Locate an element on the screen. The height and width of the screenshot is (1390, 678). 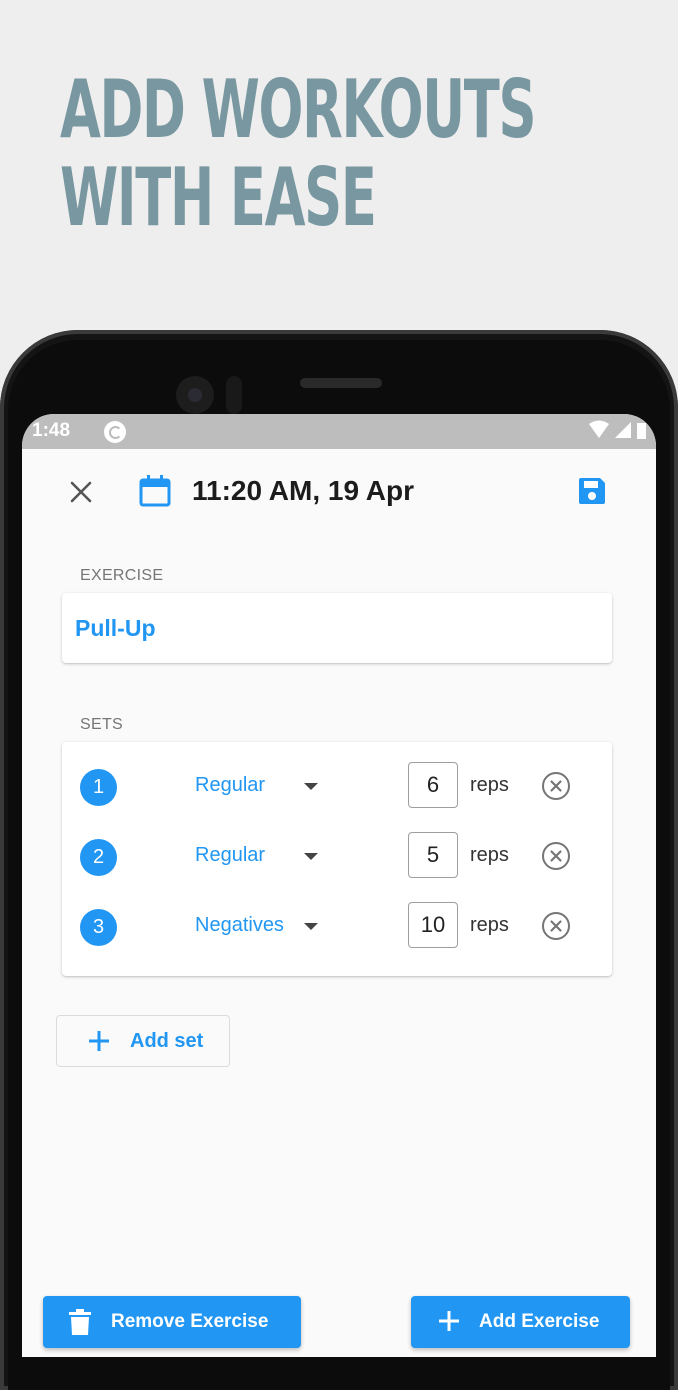
sets-section-label: SETS is located at coordinates (101, 724).